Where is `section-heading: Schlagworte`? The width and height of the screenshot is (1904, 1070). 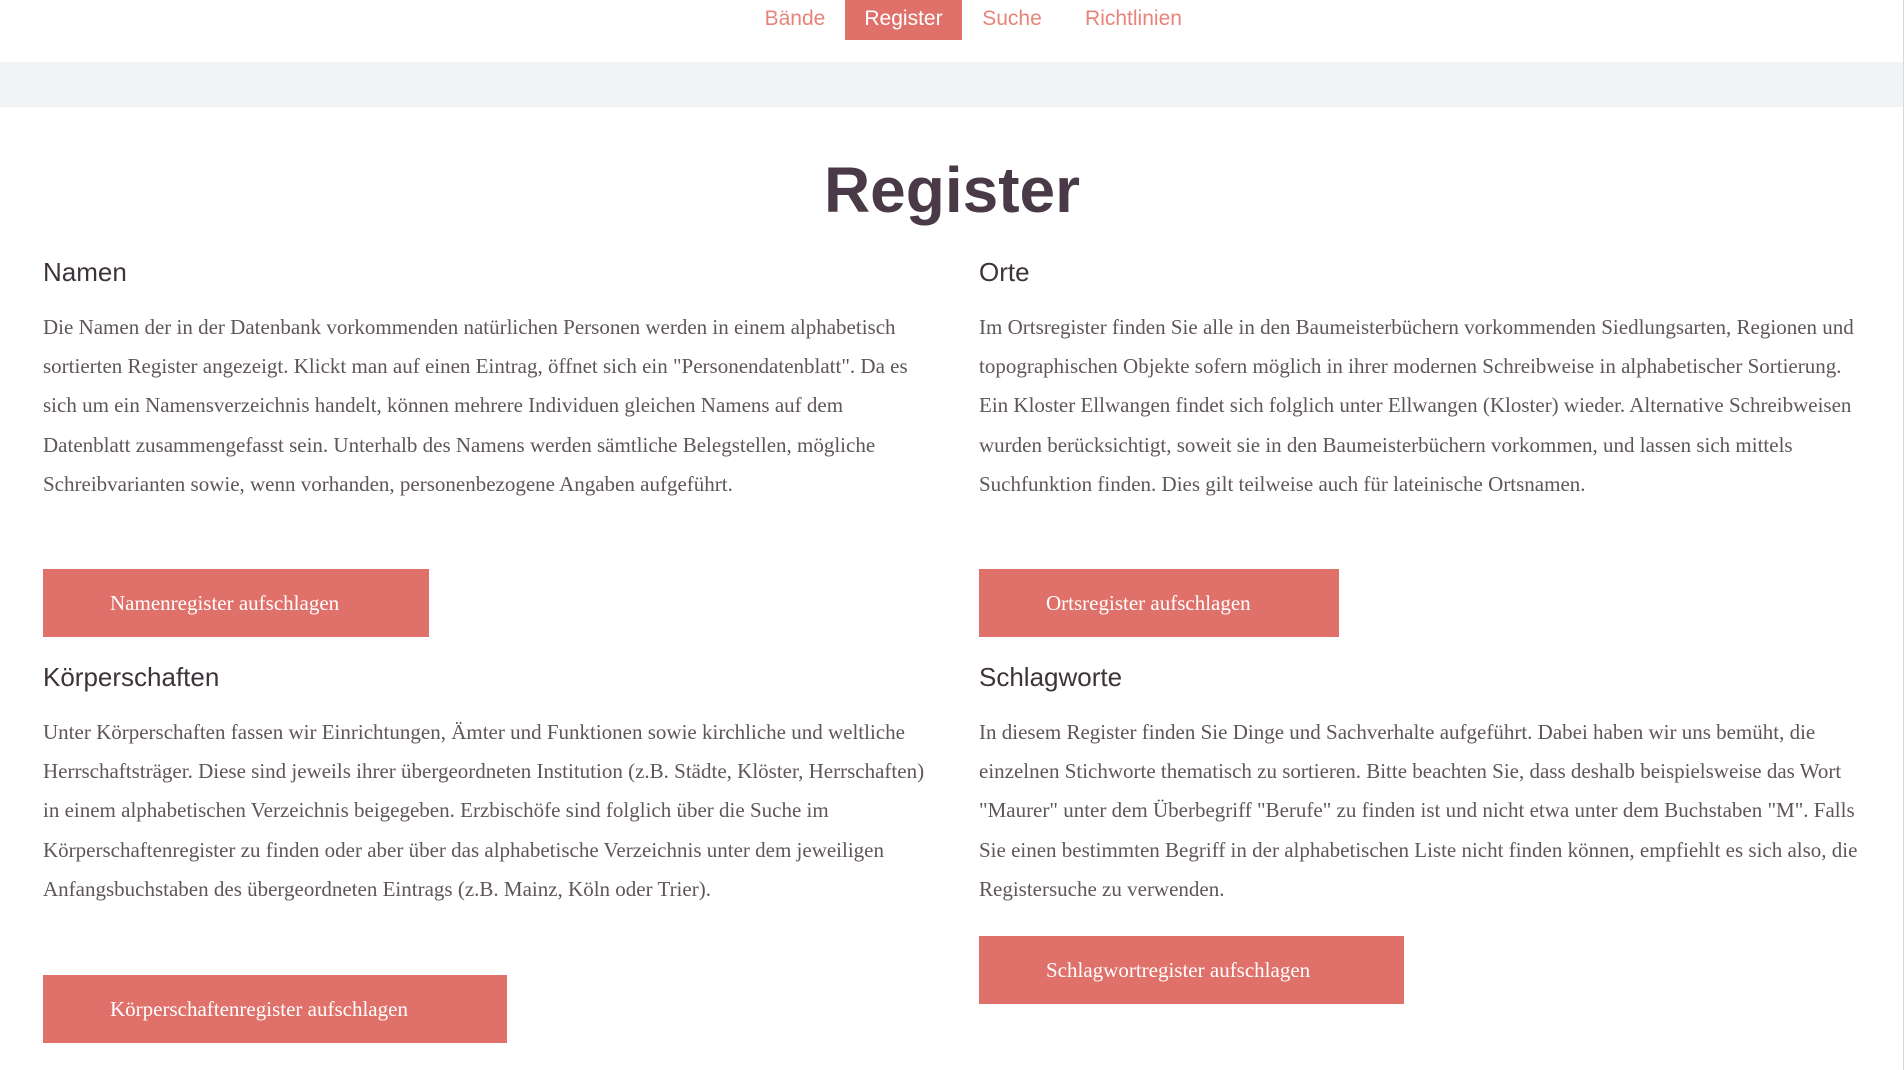
section-heading: Schlagworte is located at coordinates (1051, 677).